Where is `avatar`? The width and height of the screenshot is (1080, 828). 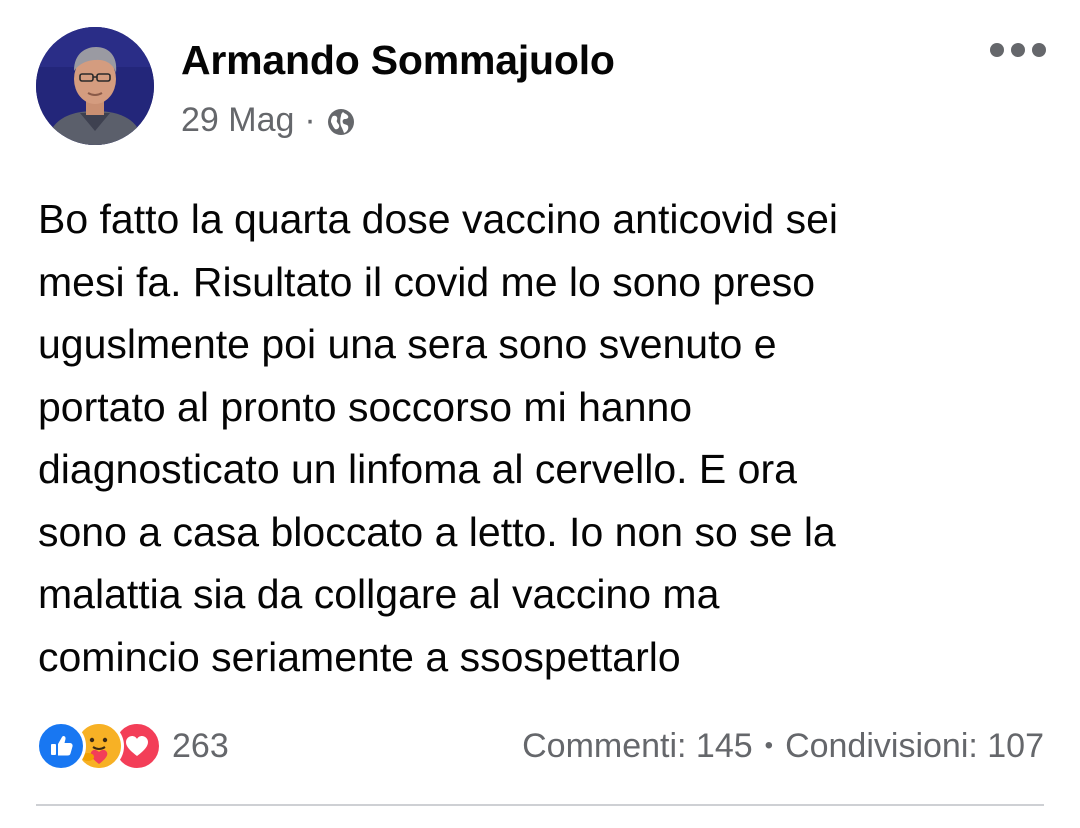
avatar is located at coordinates (95, 86).